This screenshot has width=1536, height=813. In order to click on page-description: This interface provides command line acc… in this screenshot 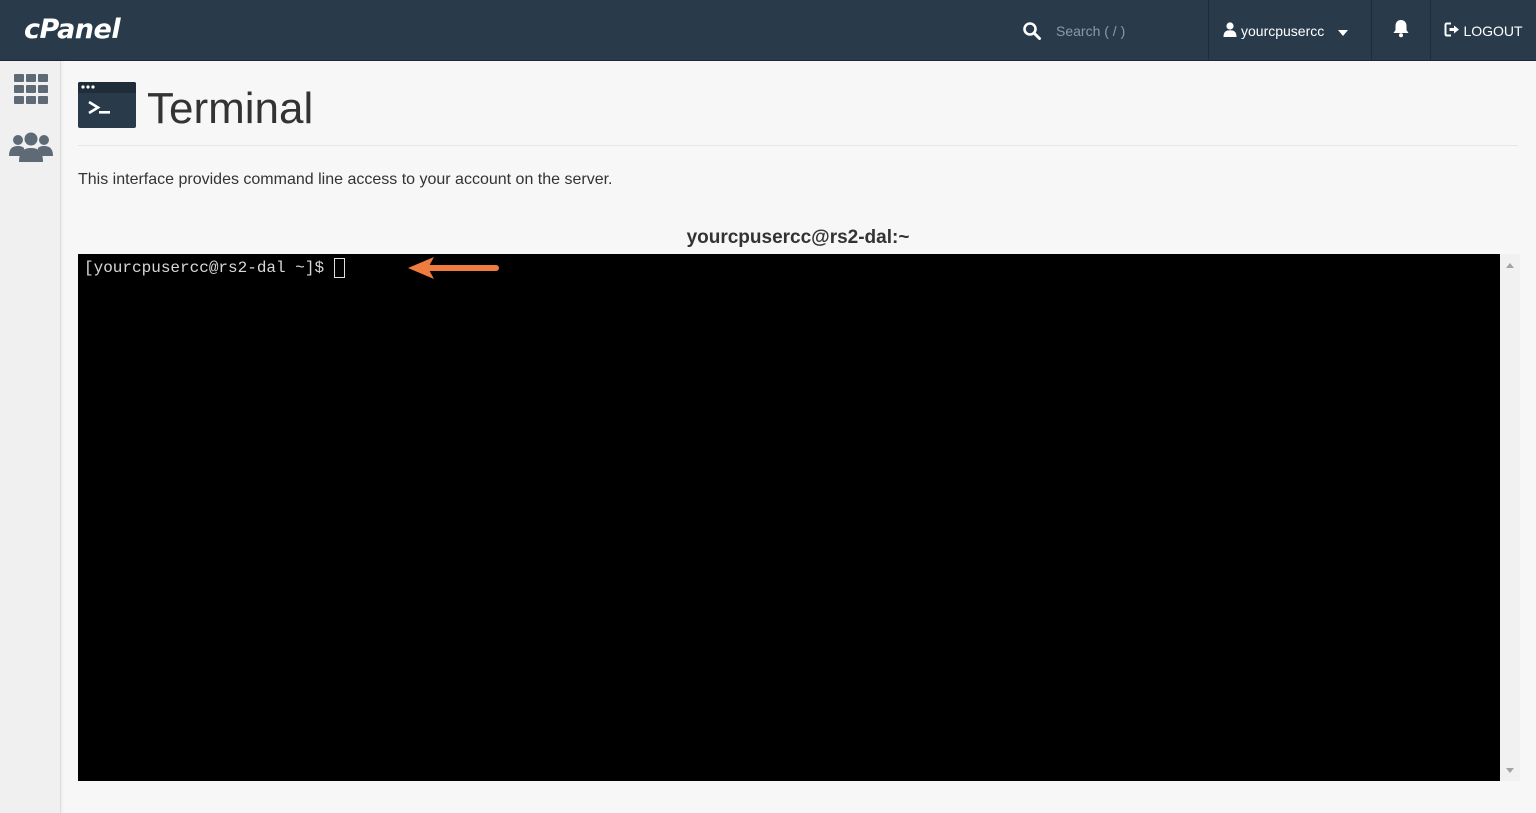, I will do `click(345, 179)`.